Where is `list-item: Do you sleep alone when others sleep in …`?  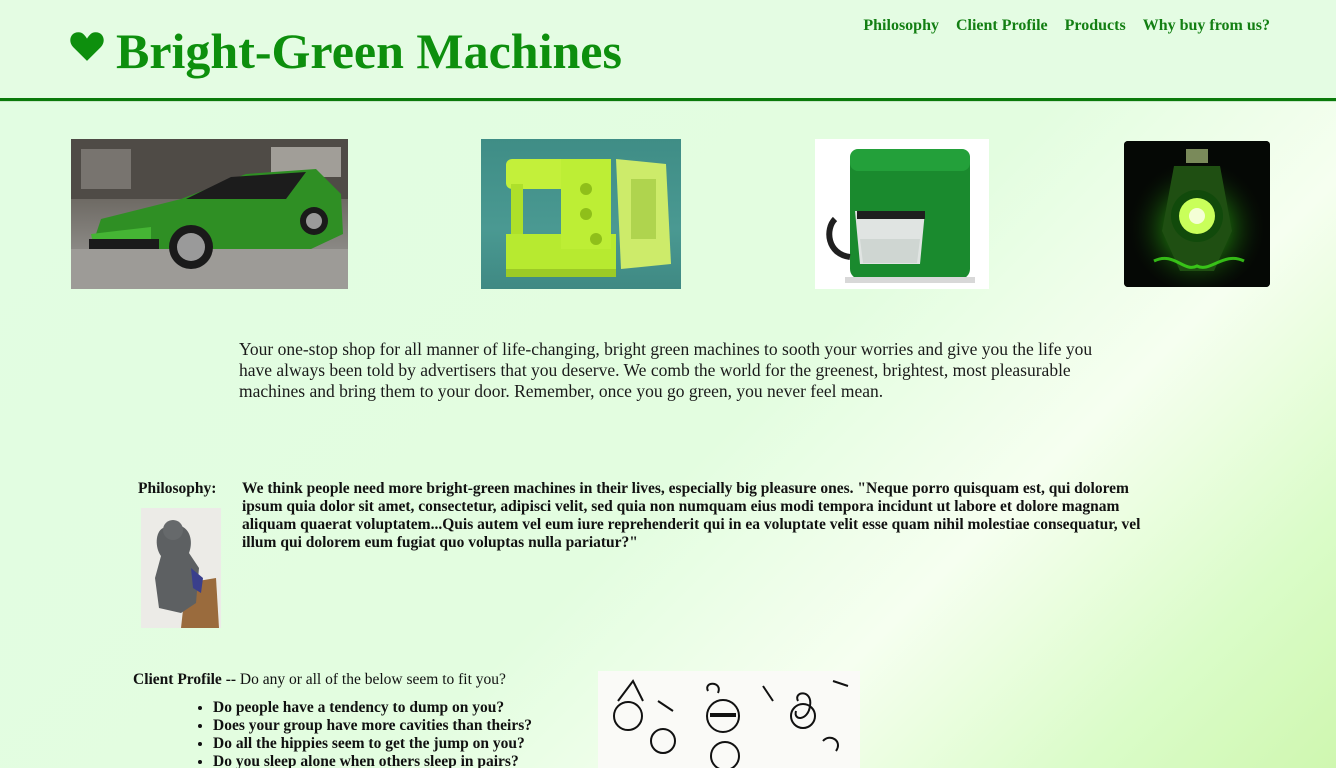
list-item: Do you sleep alone when others sleep in … is located at coordinates (372, 760).